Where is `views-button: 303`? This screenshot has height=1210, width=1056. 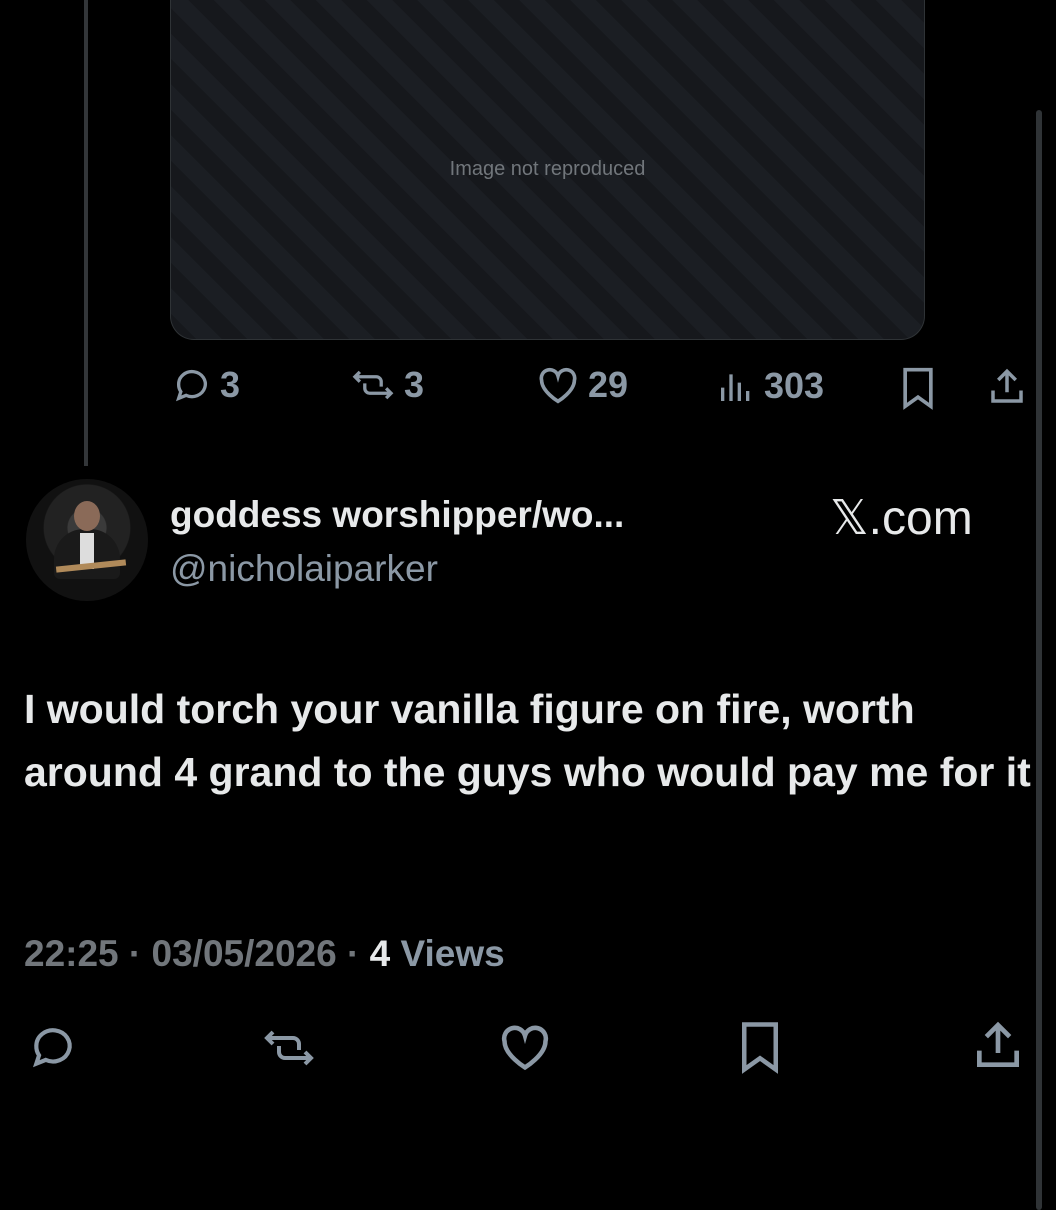 views-button: 303 is located at coordinates (770, 386).